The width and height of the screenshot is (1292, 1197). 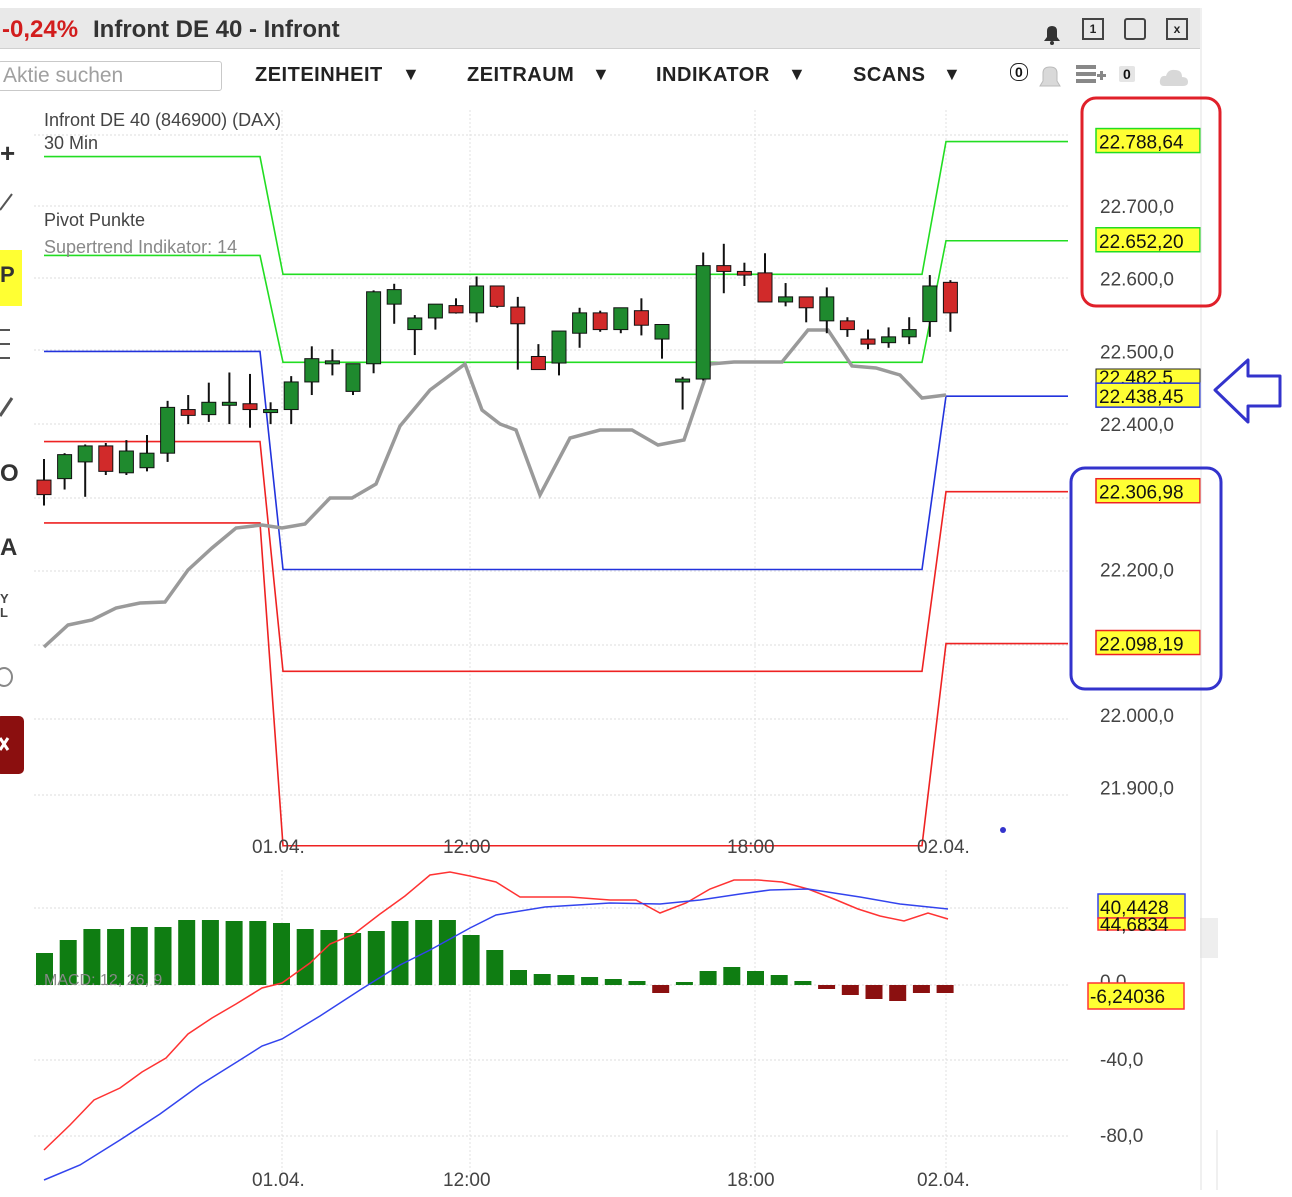 I want to click on price-tick-4: 22.200,0, so click(x=1137, y=571).